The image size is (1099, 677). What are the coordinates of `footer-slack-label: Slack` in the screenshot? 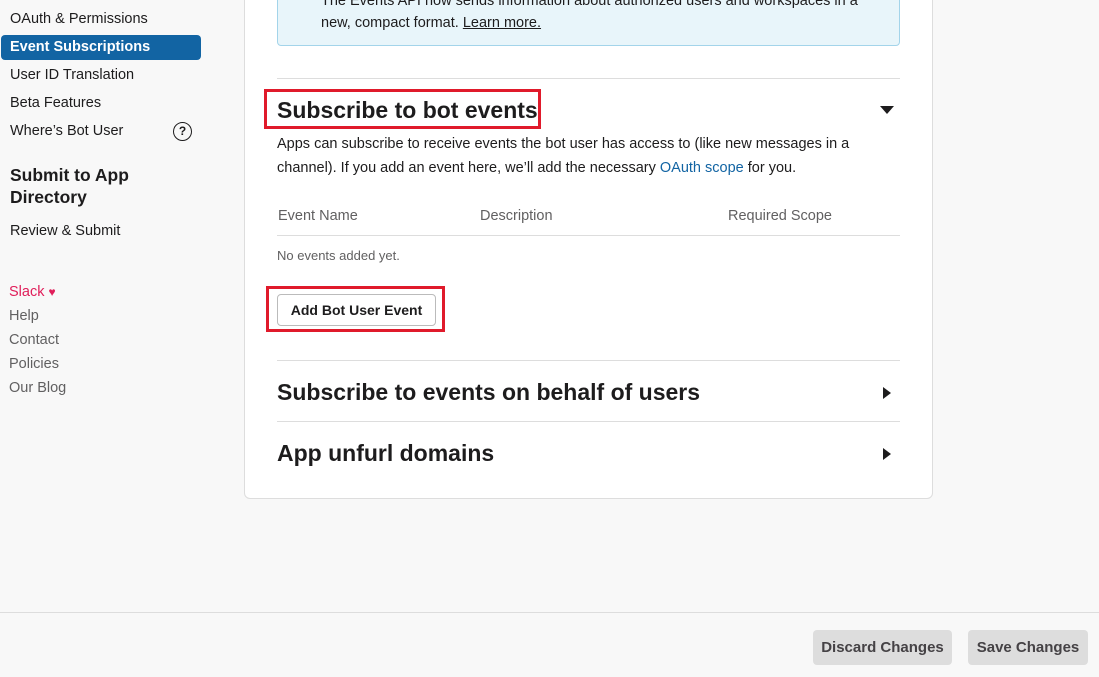 It's located at (27, 292).